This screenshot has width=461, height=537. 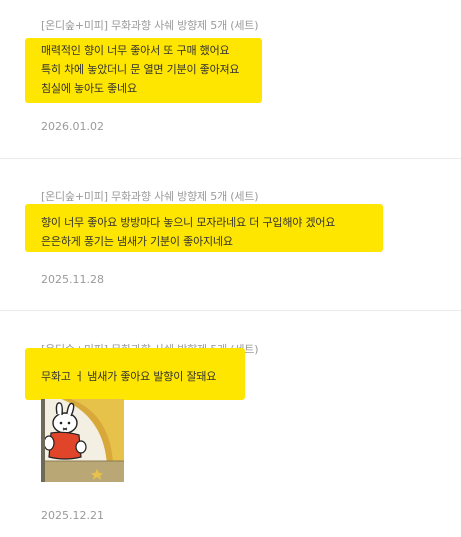 What do you see at coordinates (89, 88) in the screenshot?
I see `review-text-line: 침실에 놓아도 좋네요` at bounding box center [89, 88].